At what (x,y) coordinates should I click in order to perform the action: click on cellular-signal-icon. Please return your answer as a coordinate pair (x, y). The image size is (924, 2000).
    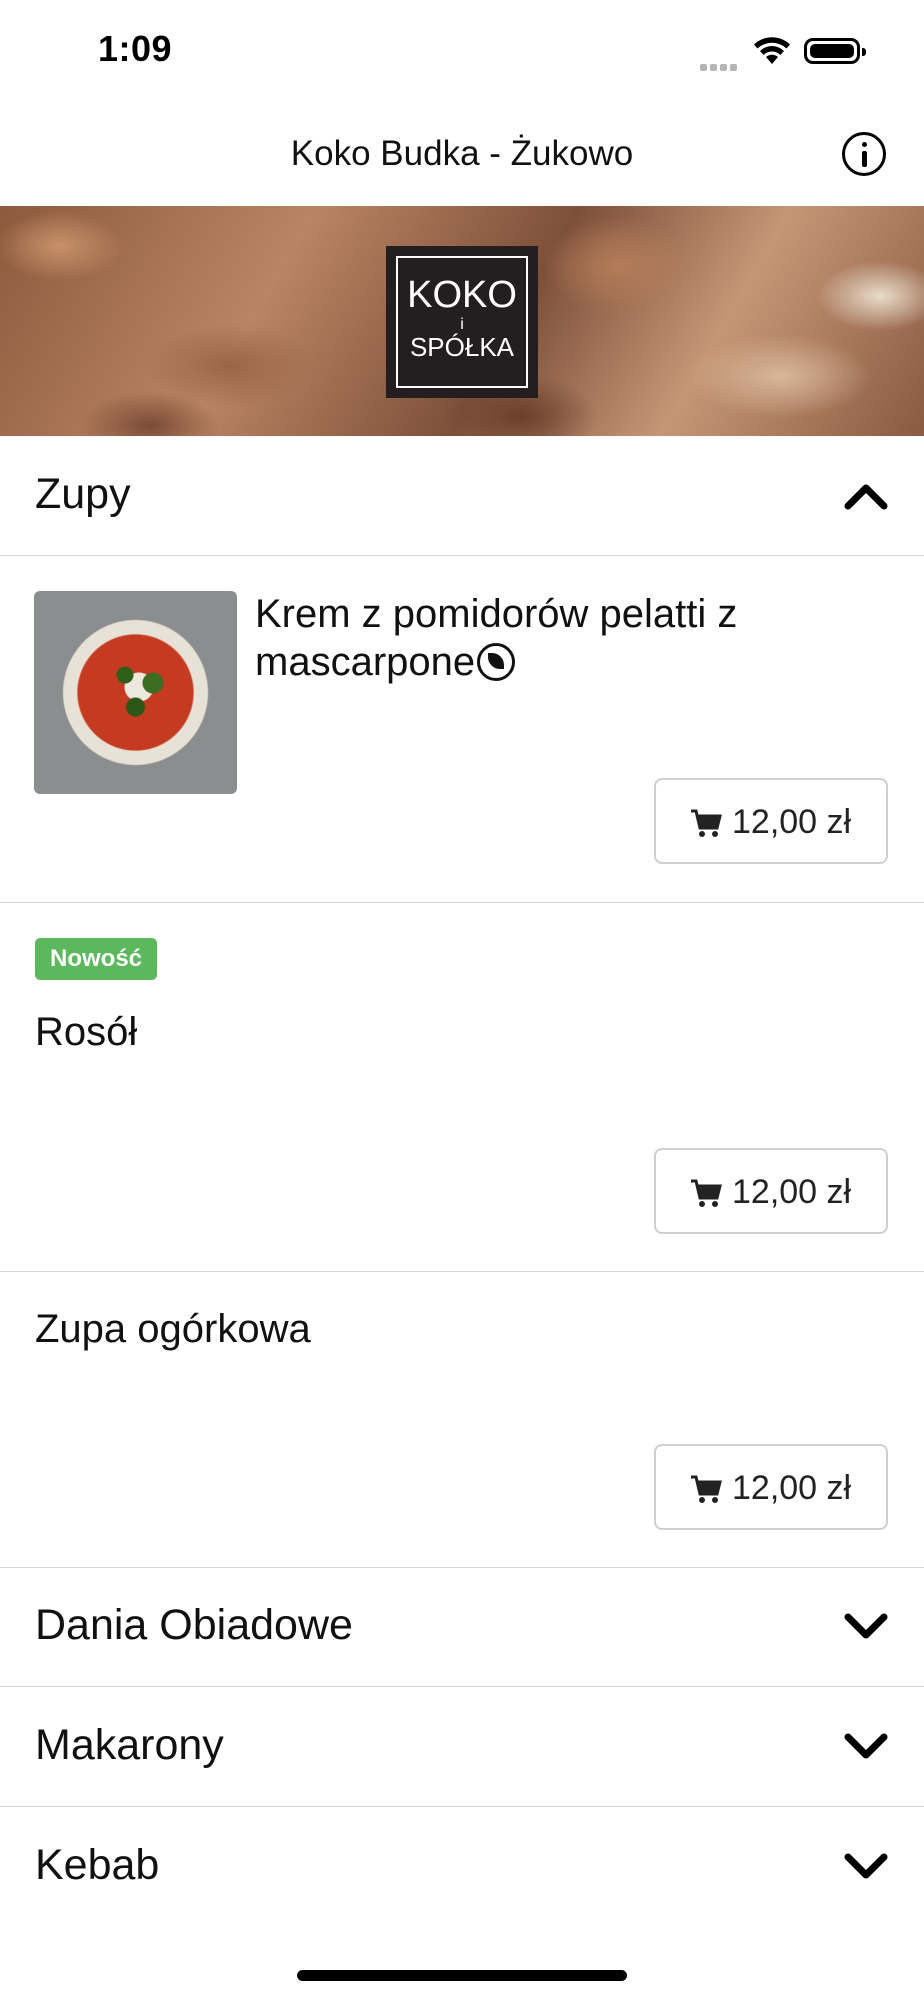
    Looking at the image, I should click on (720, 67).